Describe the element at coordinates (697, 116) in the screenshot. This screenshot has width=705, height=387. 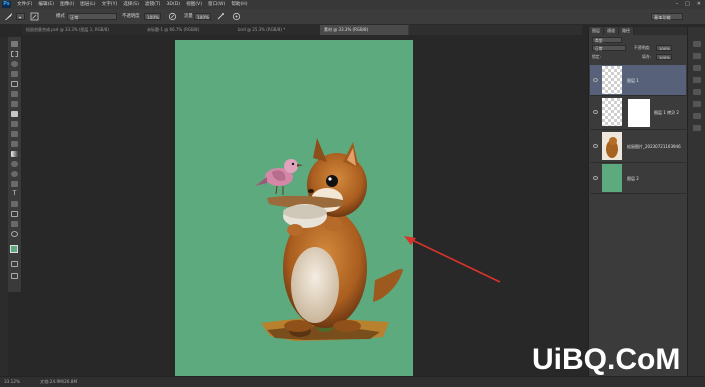
I see `paragraph-icon` at that location.